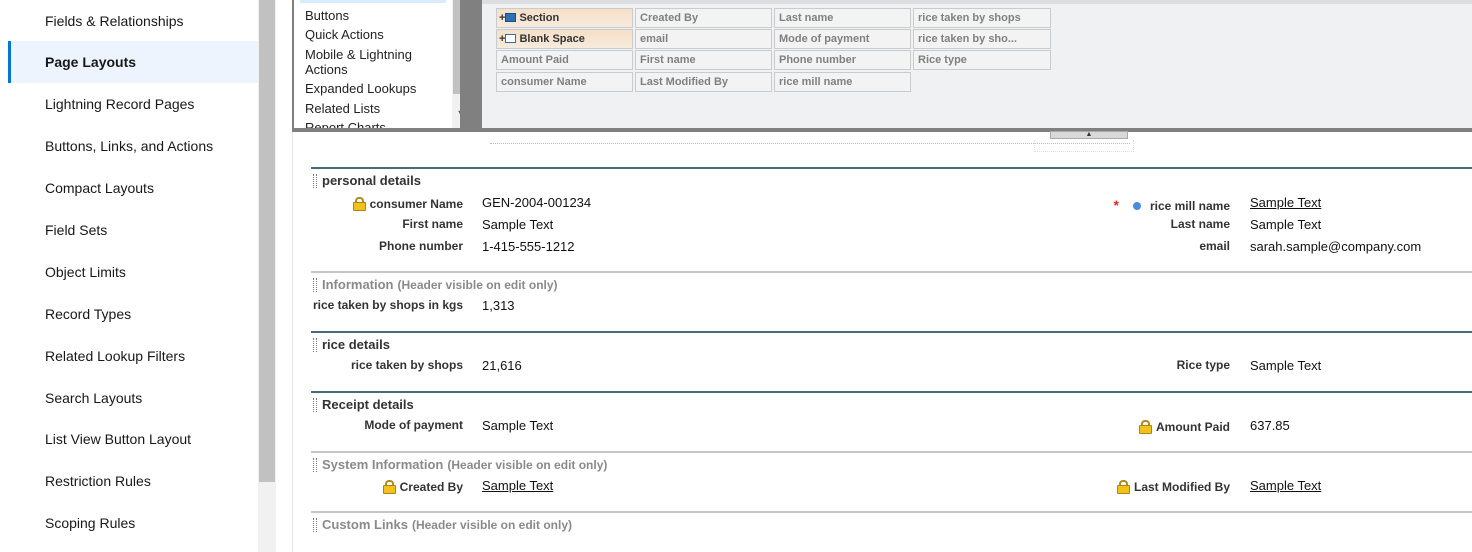  I want to click on sidebar-item-label: Page Layouts, so click(91, 62).